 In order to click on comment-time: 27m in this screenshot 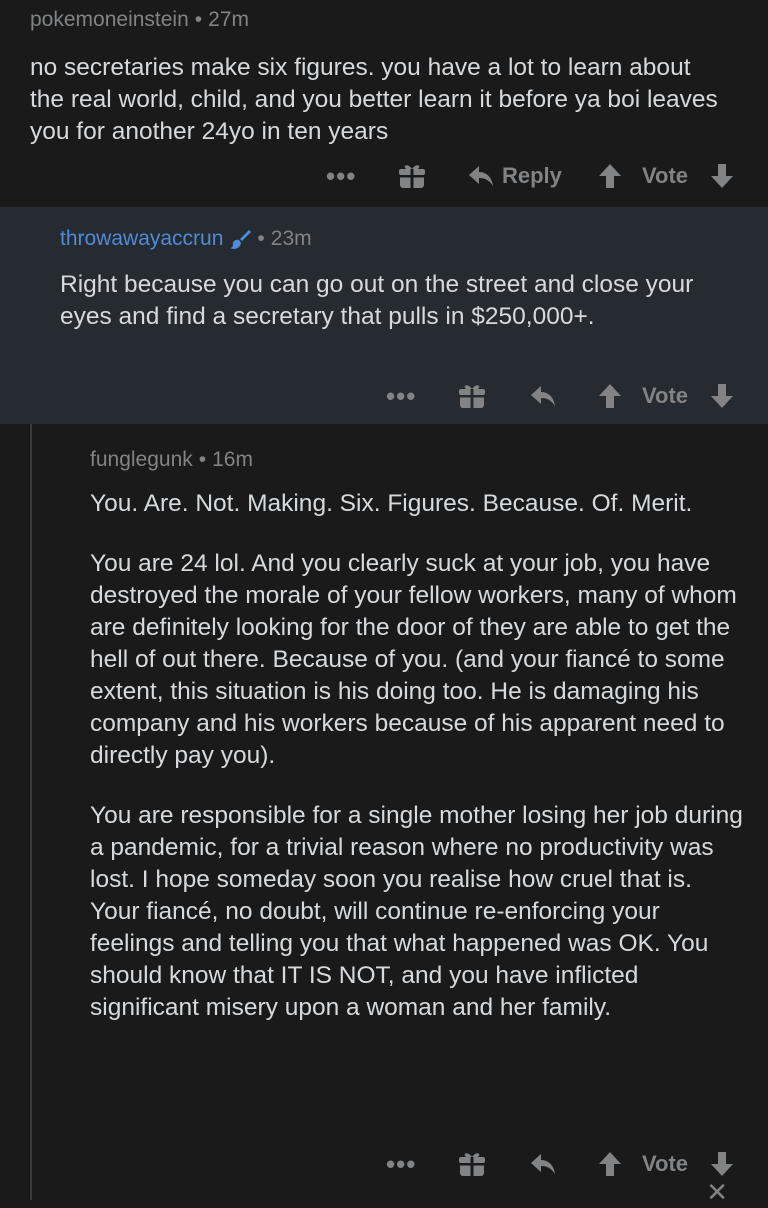, I will do `click(228, 19)`.